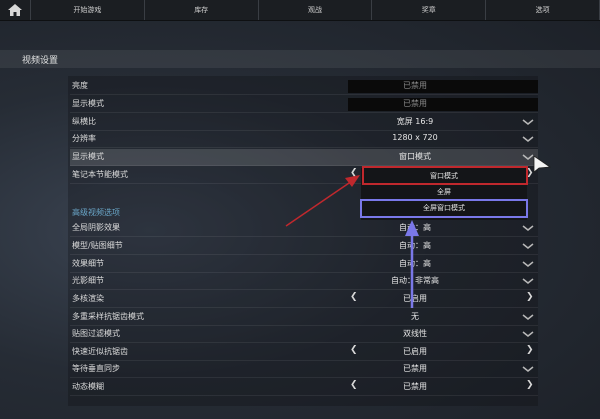 The width and height of the screenshot is (600, 419). What do you see at coordinates (352, 181) in the screenshot?
I see `red-arrow-head` at bounding box center [352, 181].